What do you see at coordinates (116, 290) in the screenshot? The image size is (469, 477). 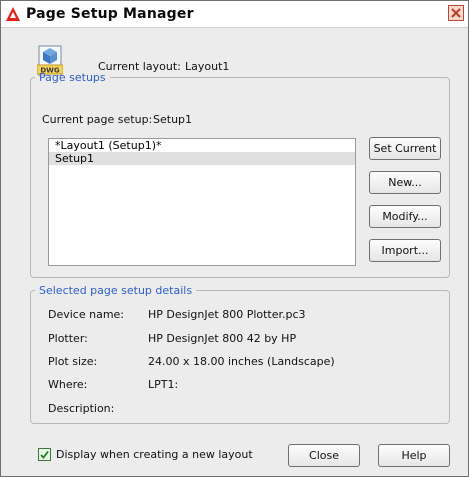 I see `details-legend: Selected page setup details` at bounding box center [116, 290].